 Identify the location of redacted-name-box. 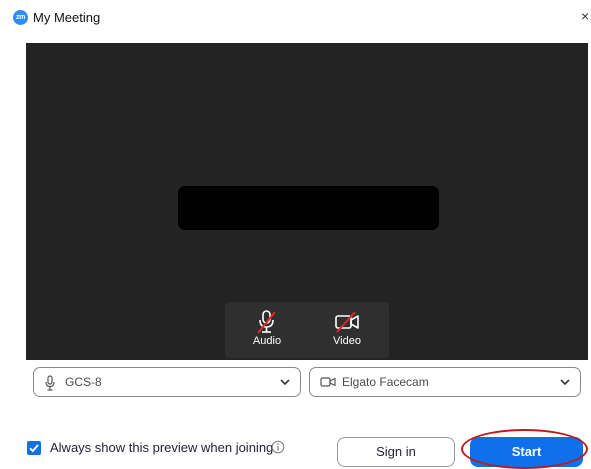
(308, 208).